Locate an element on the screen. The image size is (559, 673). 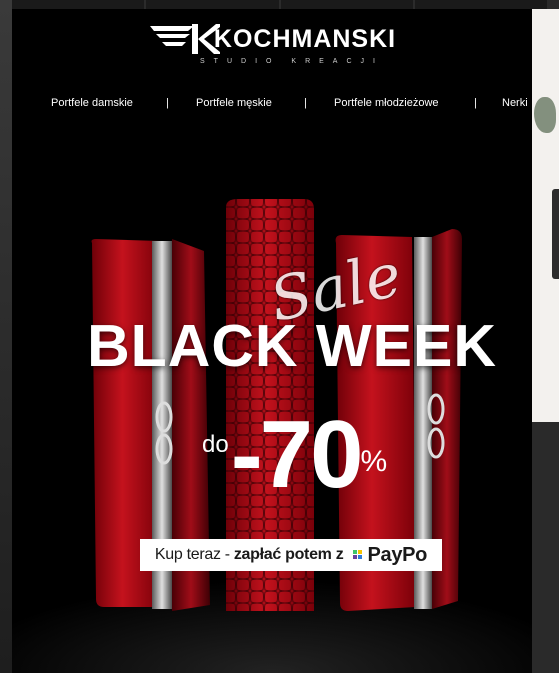
discount-unit: % is located at coordinates (374, 461).